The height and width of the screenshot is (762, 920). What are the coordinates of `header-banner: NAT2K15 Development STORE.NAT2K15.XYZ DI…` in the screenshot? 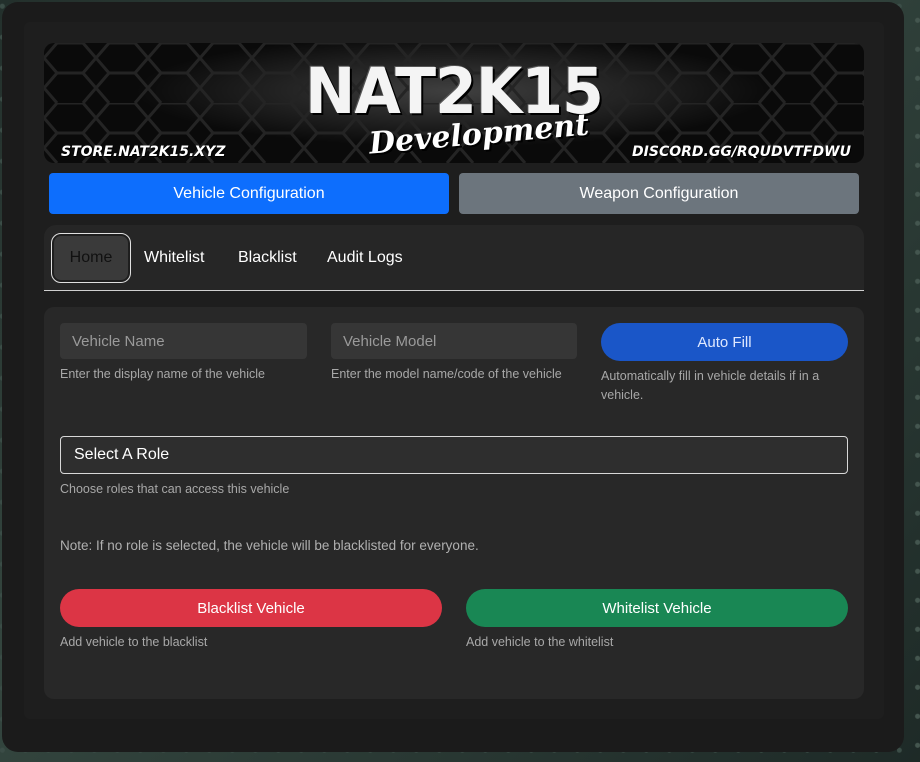 It's located at (454, 103).